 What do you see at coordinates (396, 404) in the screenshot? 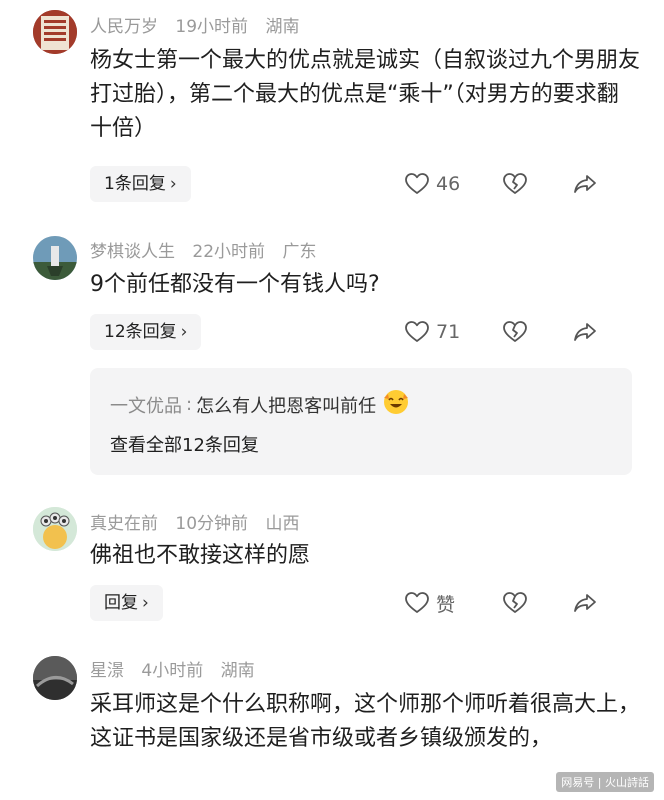
I see `grinning-face-emoji-icon` at bounding box center [396, 404].